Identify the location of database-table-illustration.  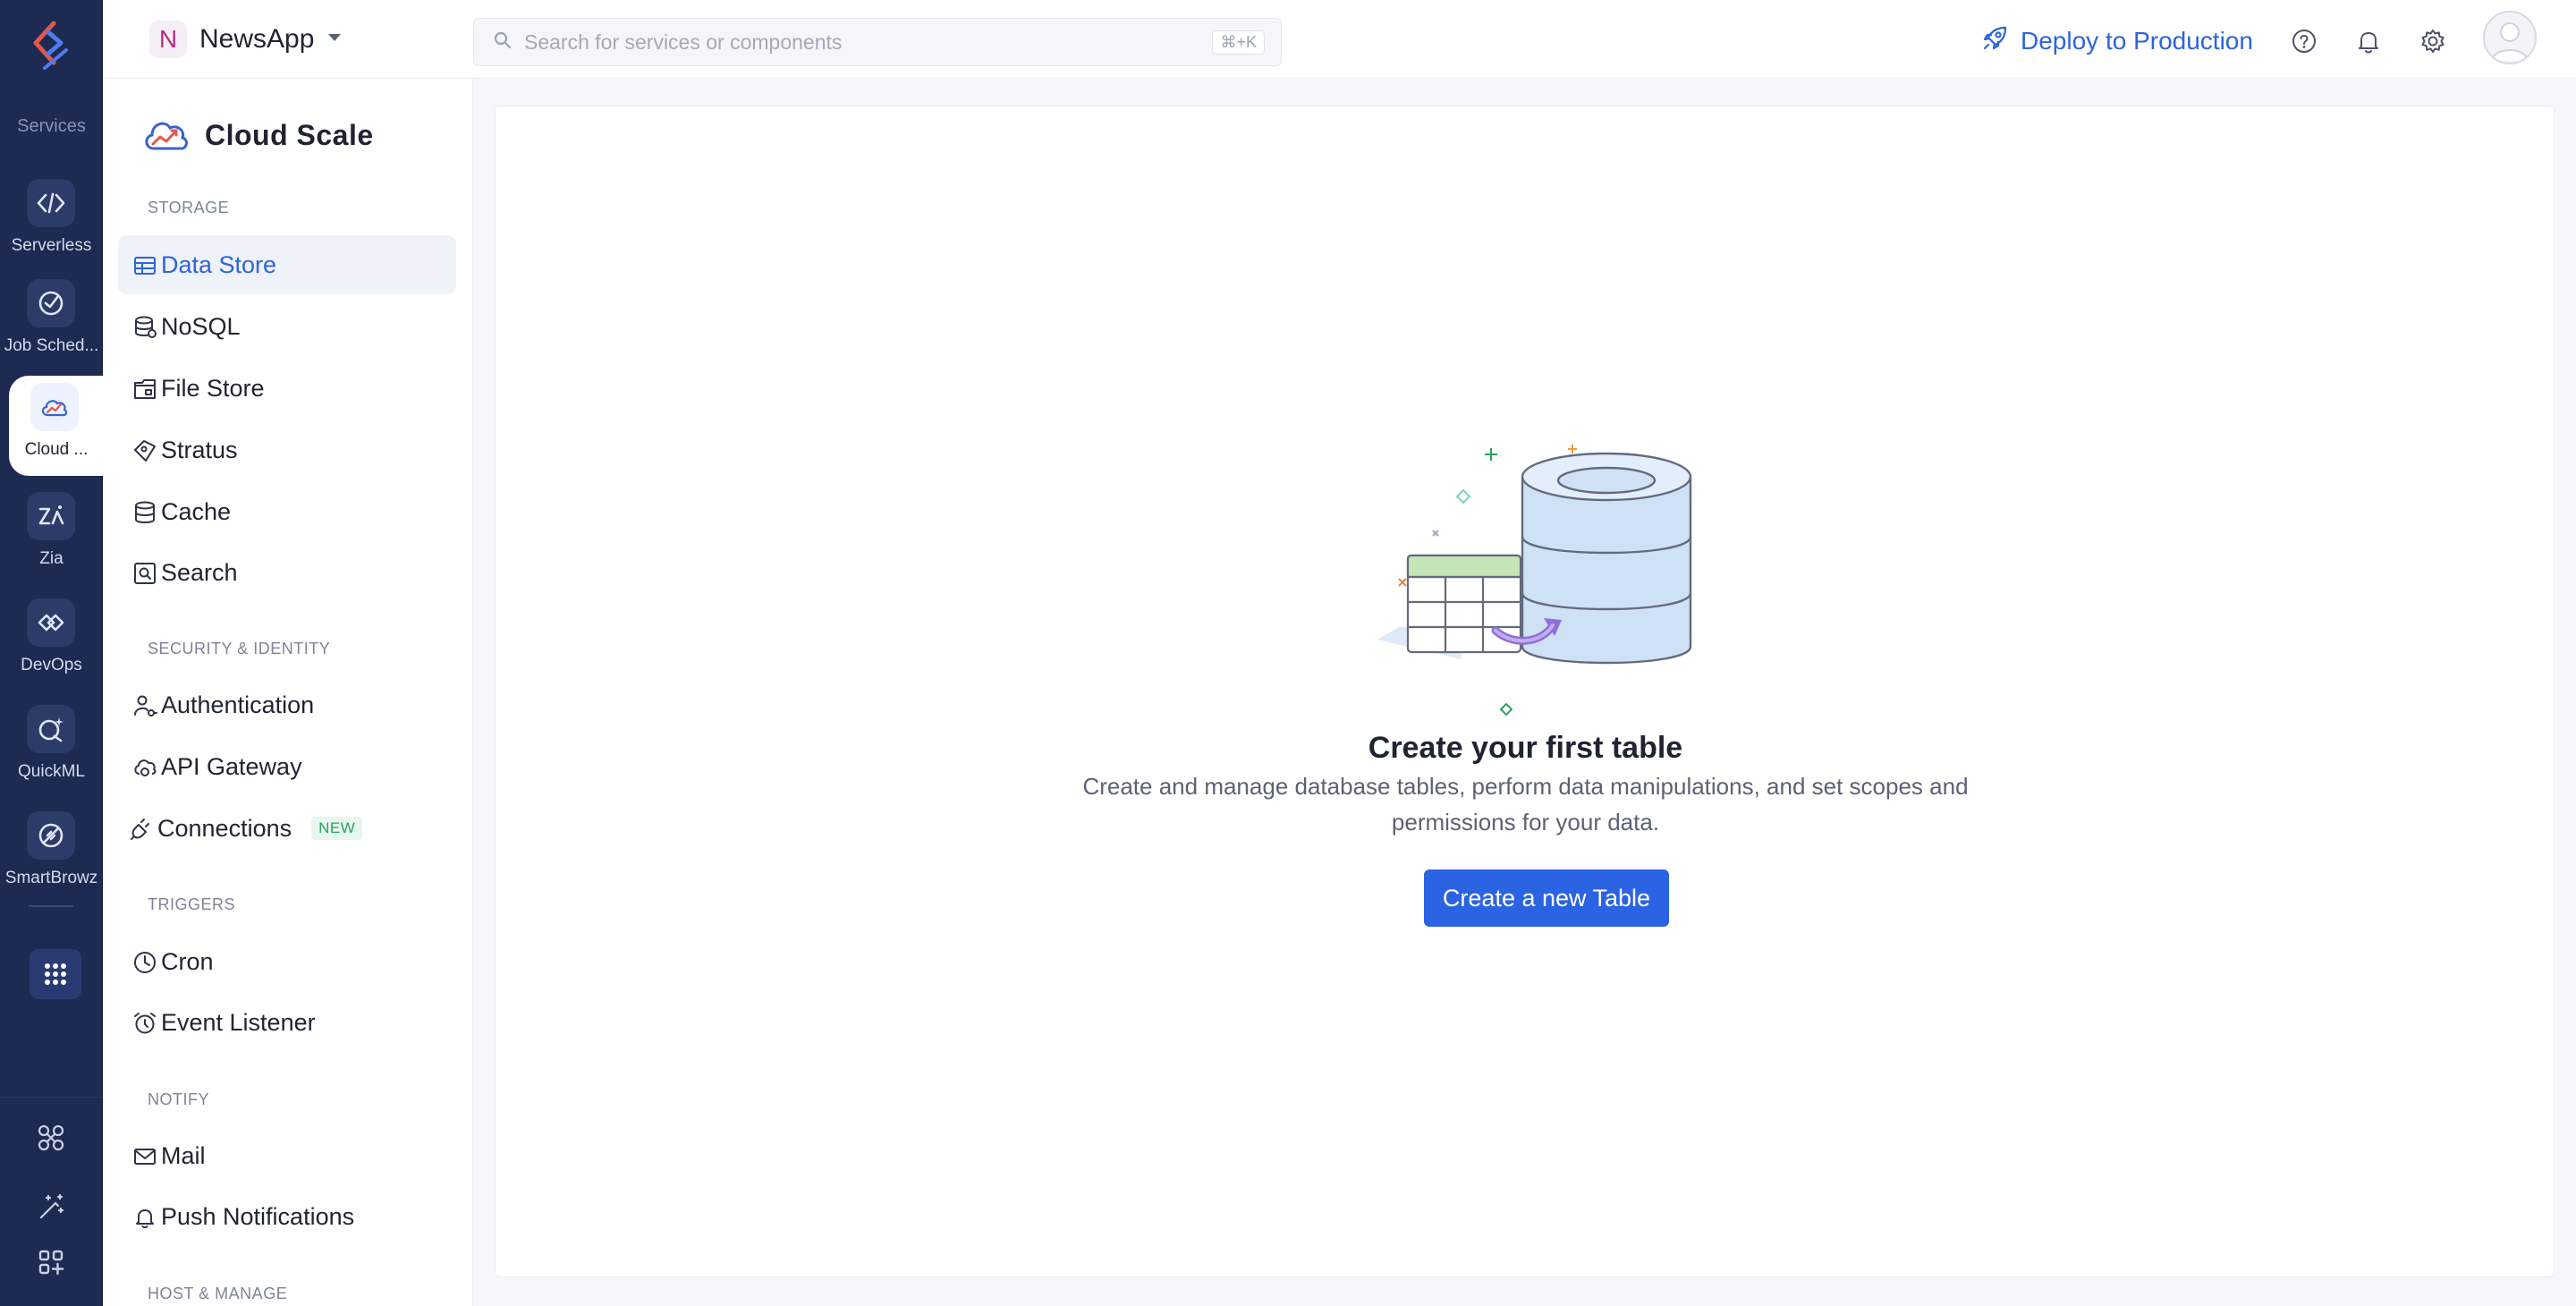
(1533, 613).